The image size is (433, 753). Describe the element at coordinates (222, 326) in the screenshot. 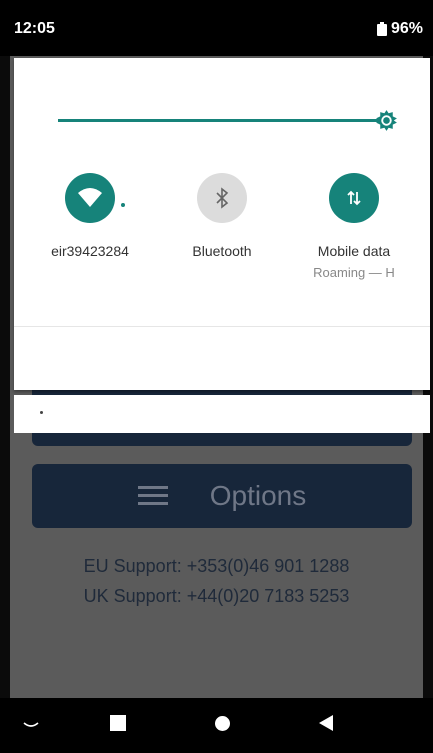

I see `panel-divider` at that location.